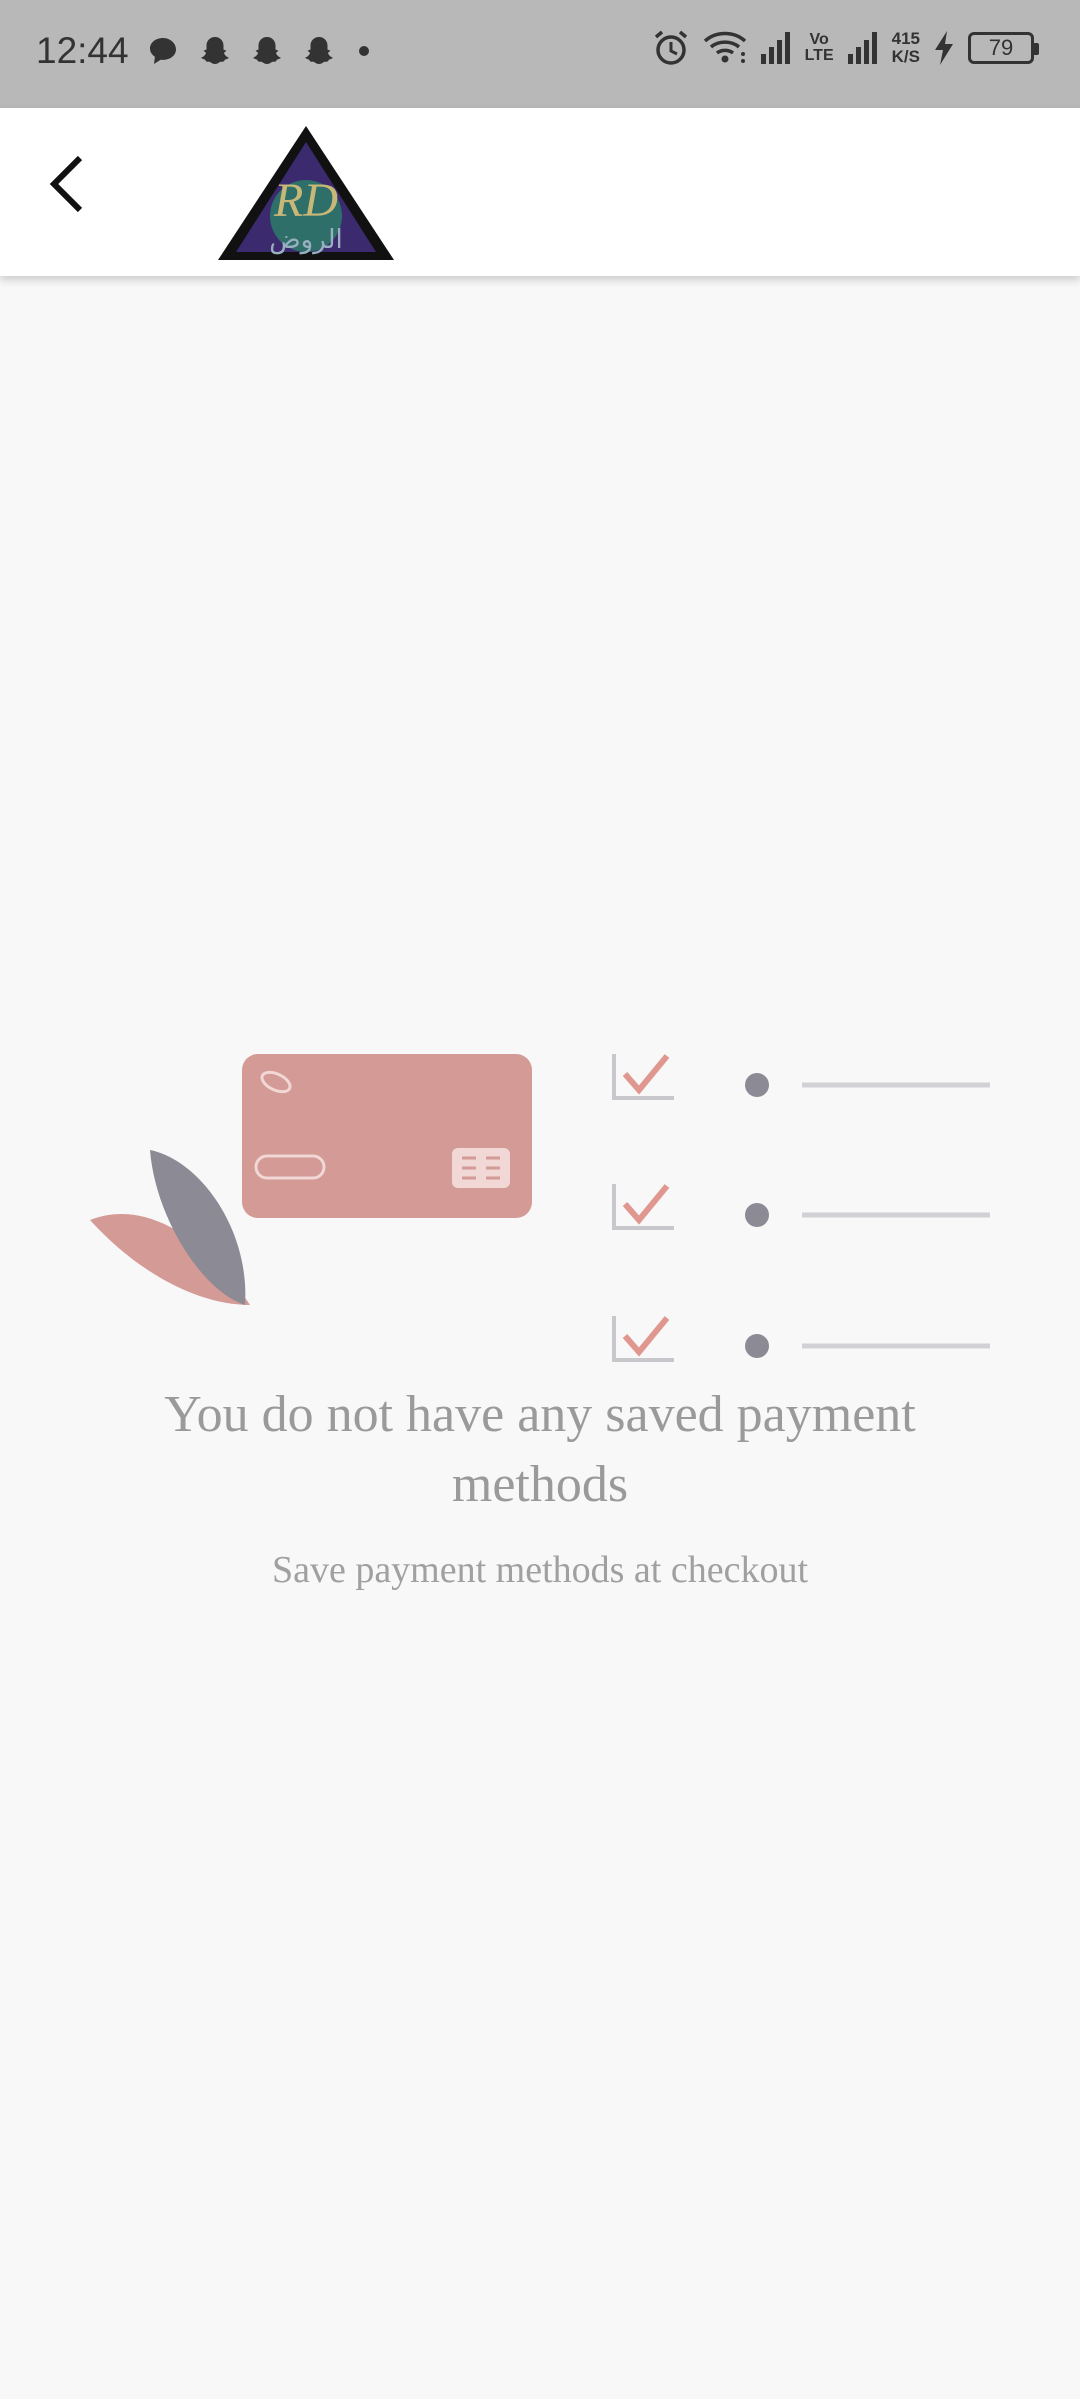 The width and height of the screenshot is (1080, 2399). What do you see at coordinates (305, 200) in the screenshot?
I see `logo-letters: RD` at bounding box center [305, 200].